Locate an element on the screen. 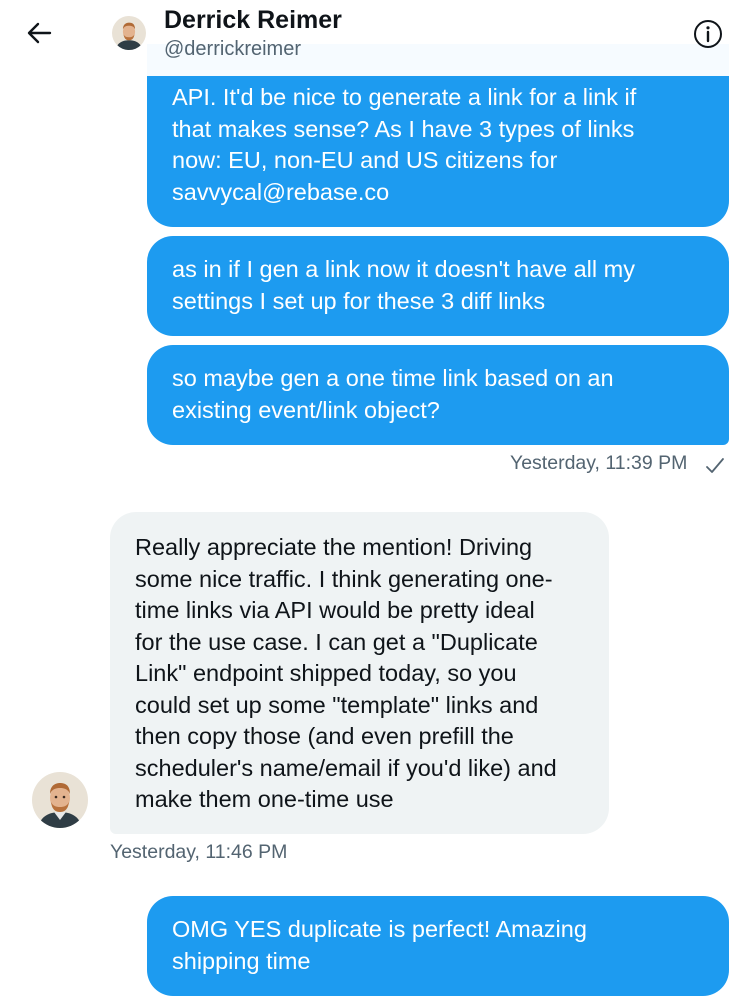 The width and height of the screenshot is (755, 1000). message-line: shipping time is located at coordinates (241, 960).